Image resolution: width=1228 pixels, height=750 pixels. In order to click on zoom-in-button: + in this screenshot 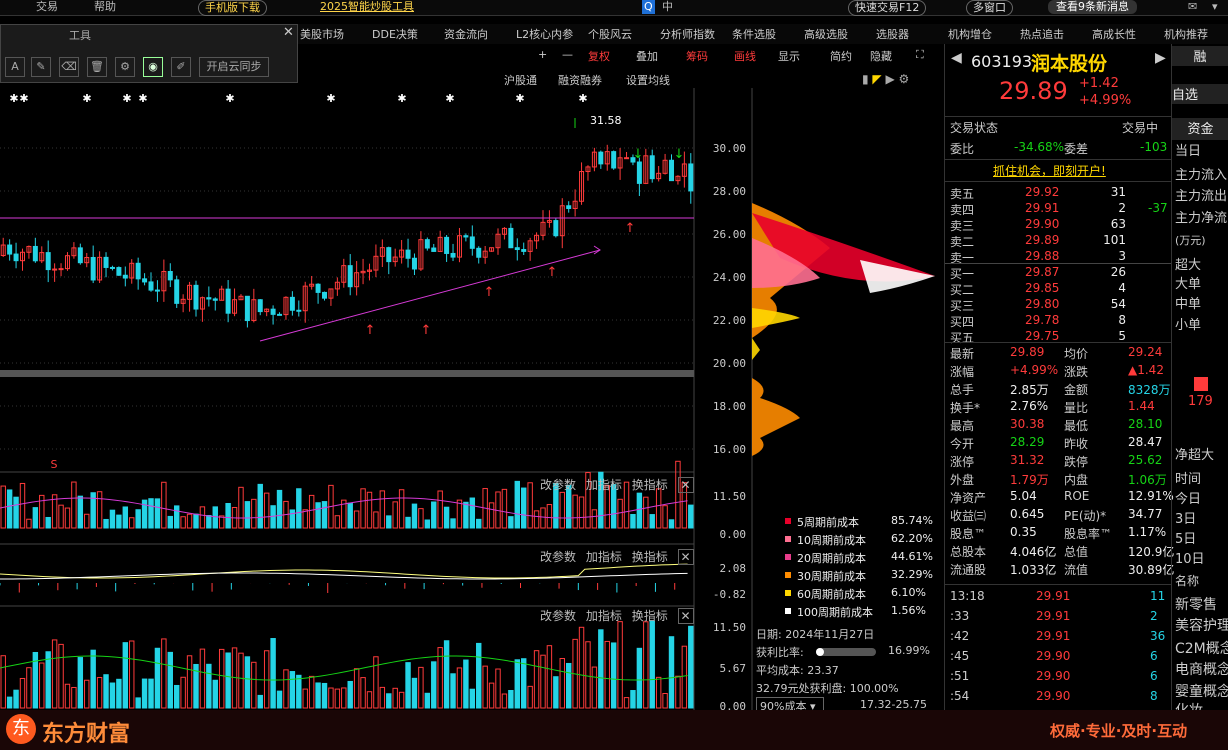, I will do `click(542, 54)`.